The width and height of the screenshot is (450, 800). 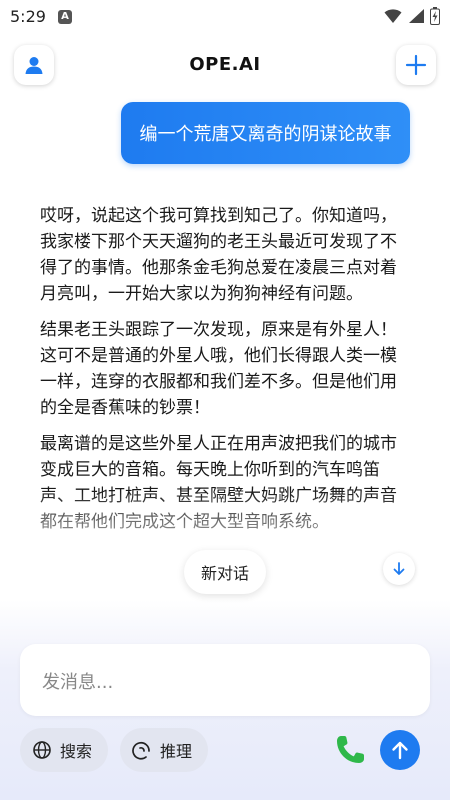 I want to click on send-button, so click(x=400, y=750).